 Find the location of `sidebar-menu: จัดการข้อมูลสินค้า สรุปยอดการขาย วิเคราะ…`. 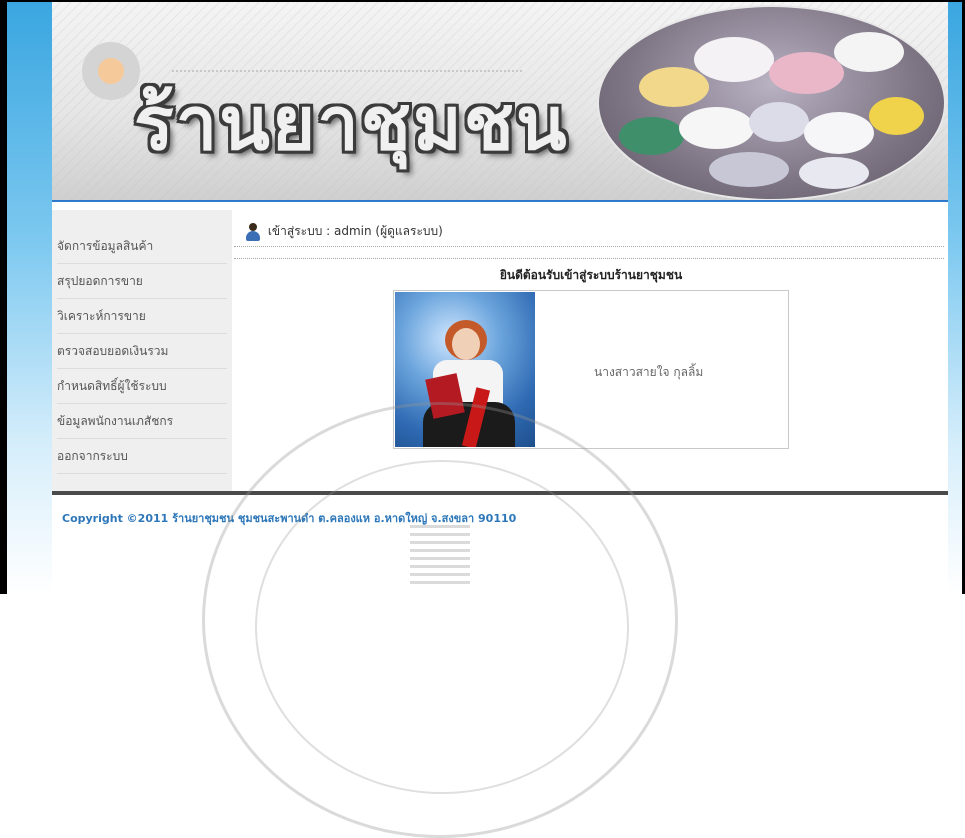

sidebar-menu: จัดการข้อมูลสินค้า สรุปยอดการขาย วิเคราะ… is located at coordinates (142, 351).